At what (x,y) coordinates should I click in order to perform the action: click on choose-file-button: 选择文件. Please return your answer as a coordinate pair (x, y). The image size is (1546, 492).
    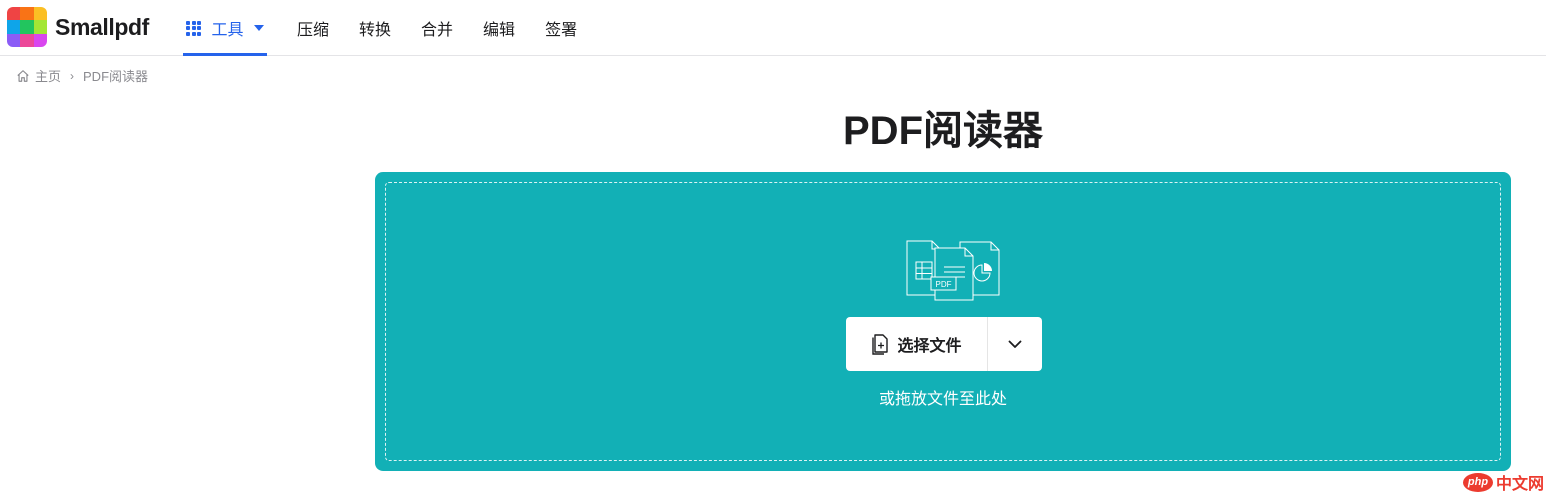
    Looking at the image, I should click on (917, 344).